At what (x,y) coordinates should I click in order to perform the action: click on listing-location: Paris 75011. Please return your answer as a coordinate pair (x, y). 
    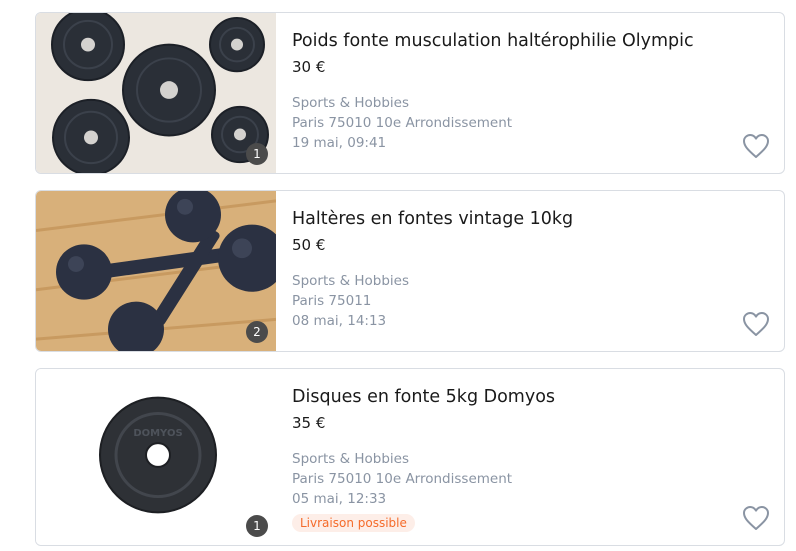
    Looking at the image, I should click on (332, 301).